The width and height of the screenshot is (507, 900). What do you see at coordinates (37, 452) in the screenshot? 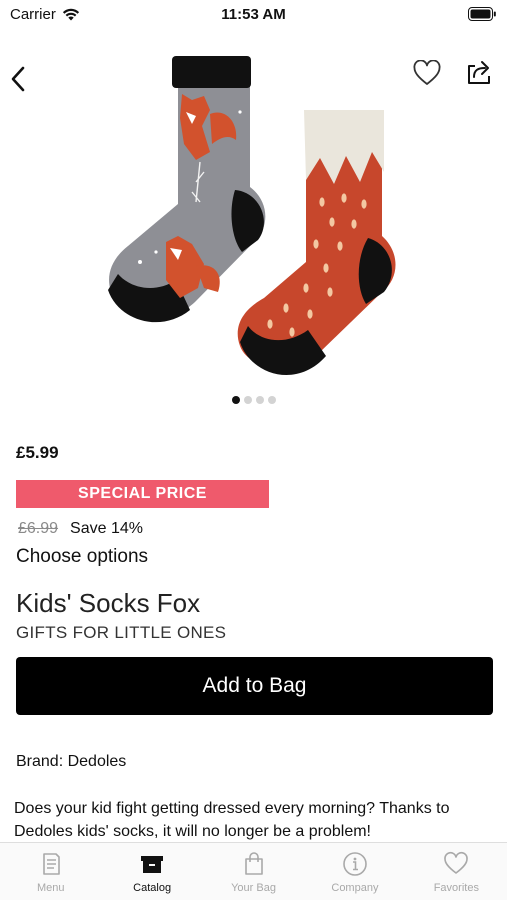
I see `product-price: £5.99` at bounding box center [37, 452].